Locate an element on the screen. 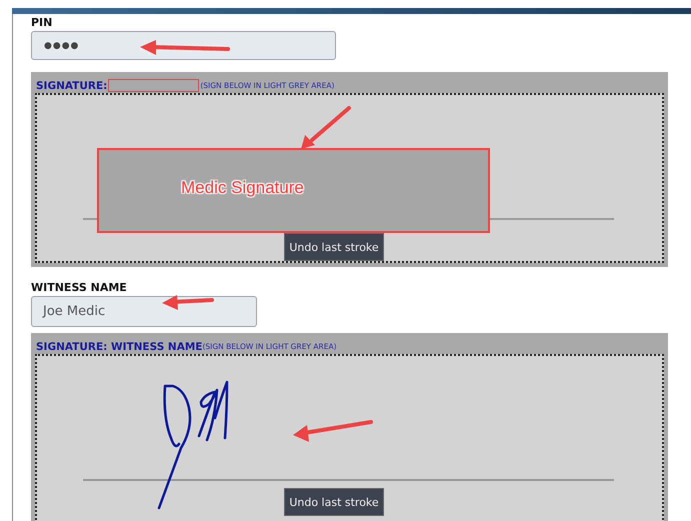 The image size is (691, 521). field-label: WITNESS NAME is located at coordinates (79, 287).